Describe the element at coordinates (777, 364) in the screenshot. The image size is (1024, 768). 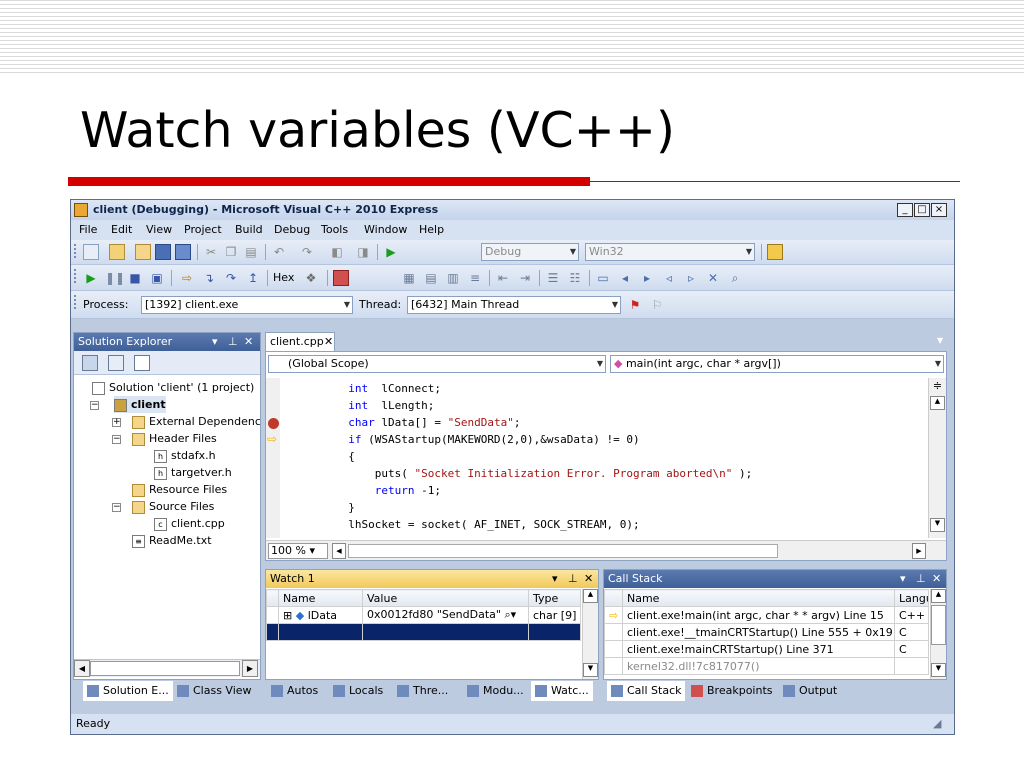
I see `function-combo: ◆ main(int argc, char * argv[]) ▼` at that location.